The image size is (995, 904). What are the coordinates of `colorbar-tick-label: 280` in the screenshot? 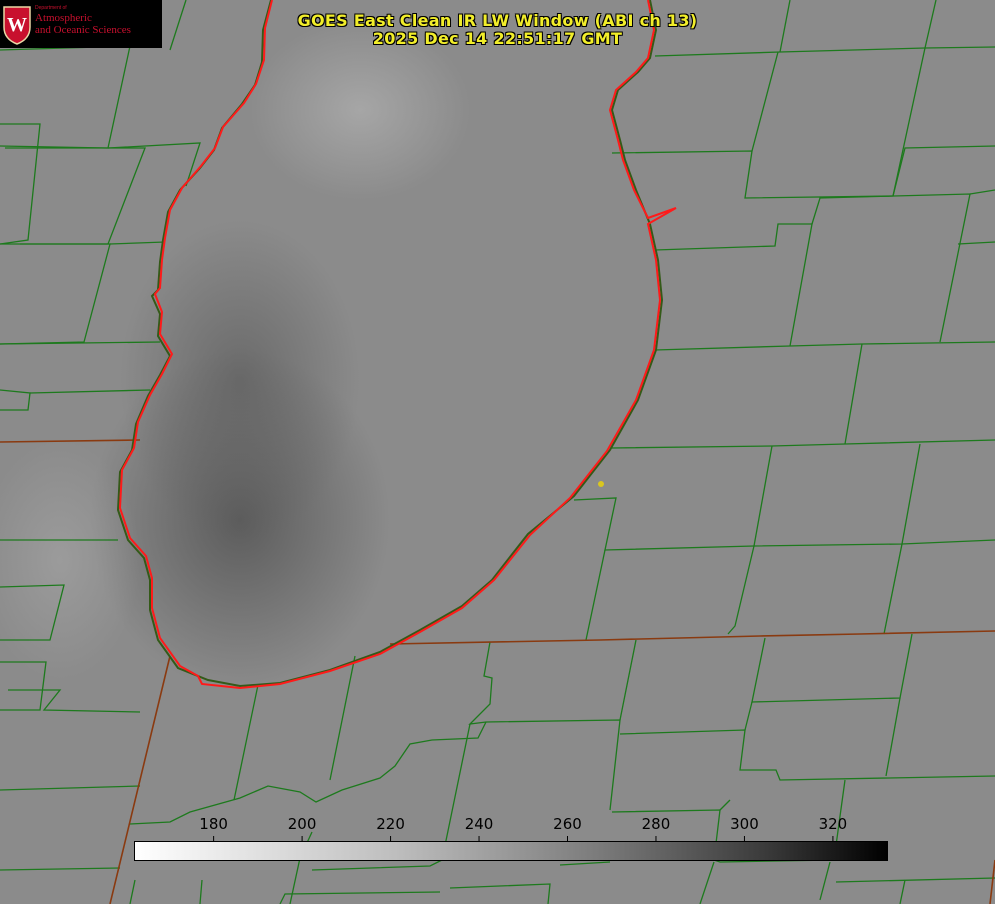 It's located at (656, 824).